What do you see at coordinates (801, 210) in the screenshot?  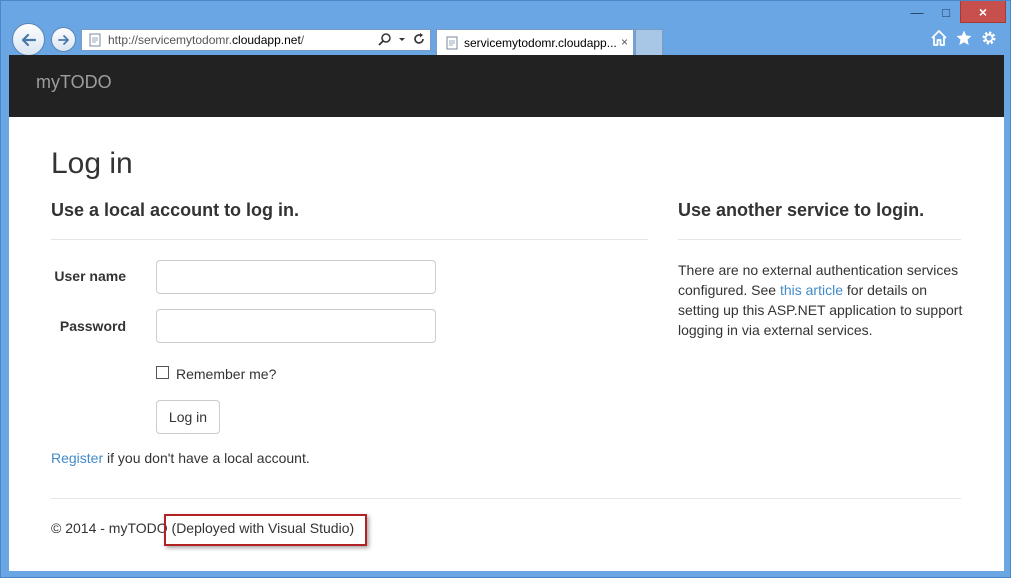 I see `external-login-heading: Use another service to login.` at bounding box center [801, 210].